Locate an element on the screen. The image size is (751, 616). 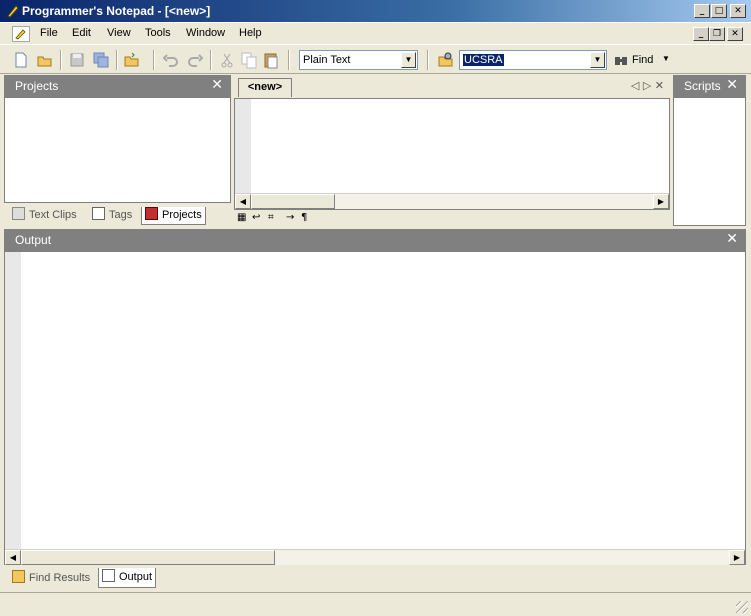
output-horizontal-scrollbar: ◀ ▶ is located at coordinates (375, 557).